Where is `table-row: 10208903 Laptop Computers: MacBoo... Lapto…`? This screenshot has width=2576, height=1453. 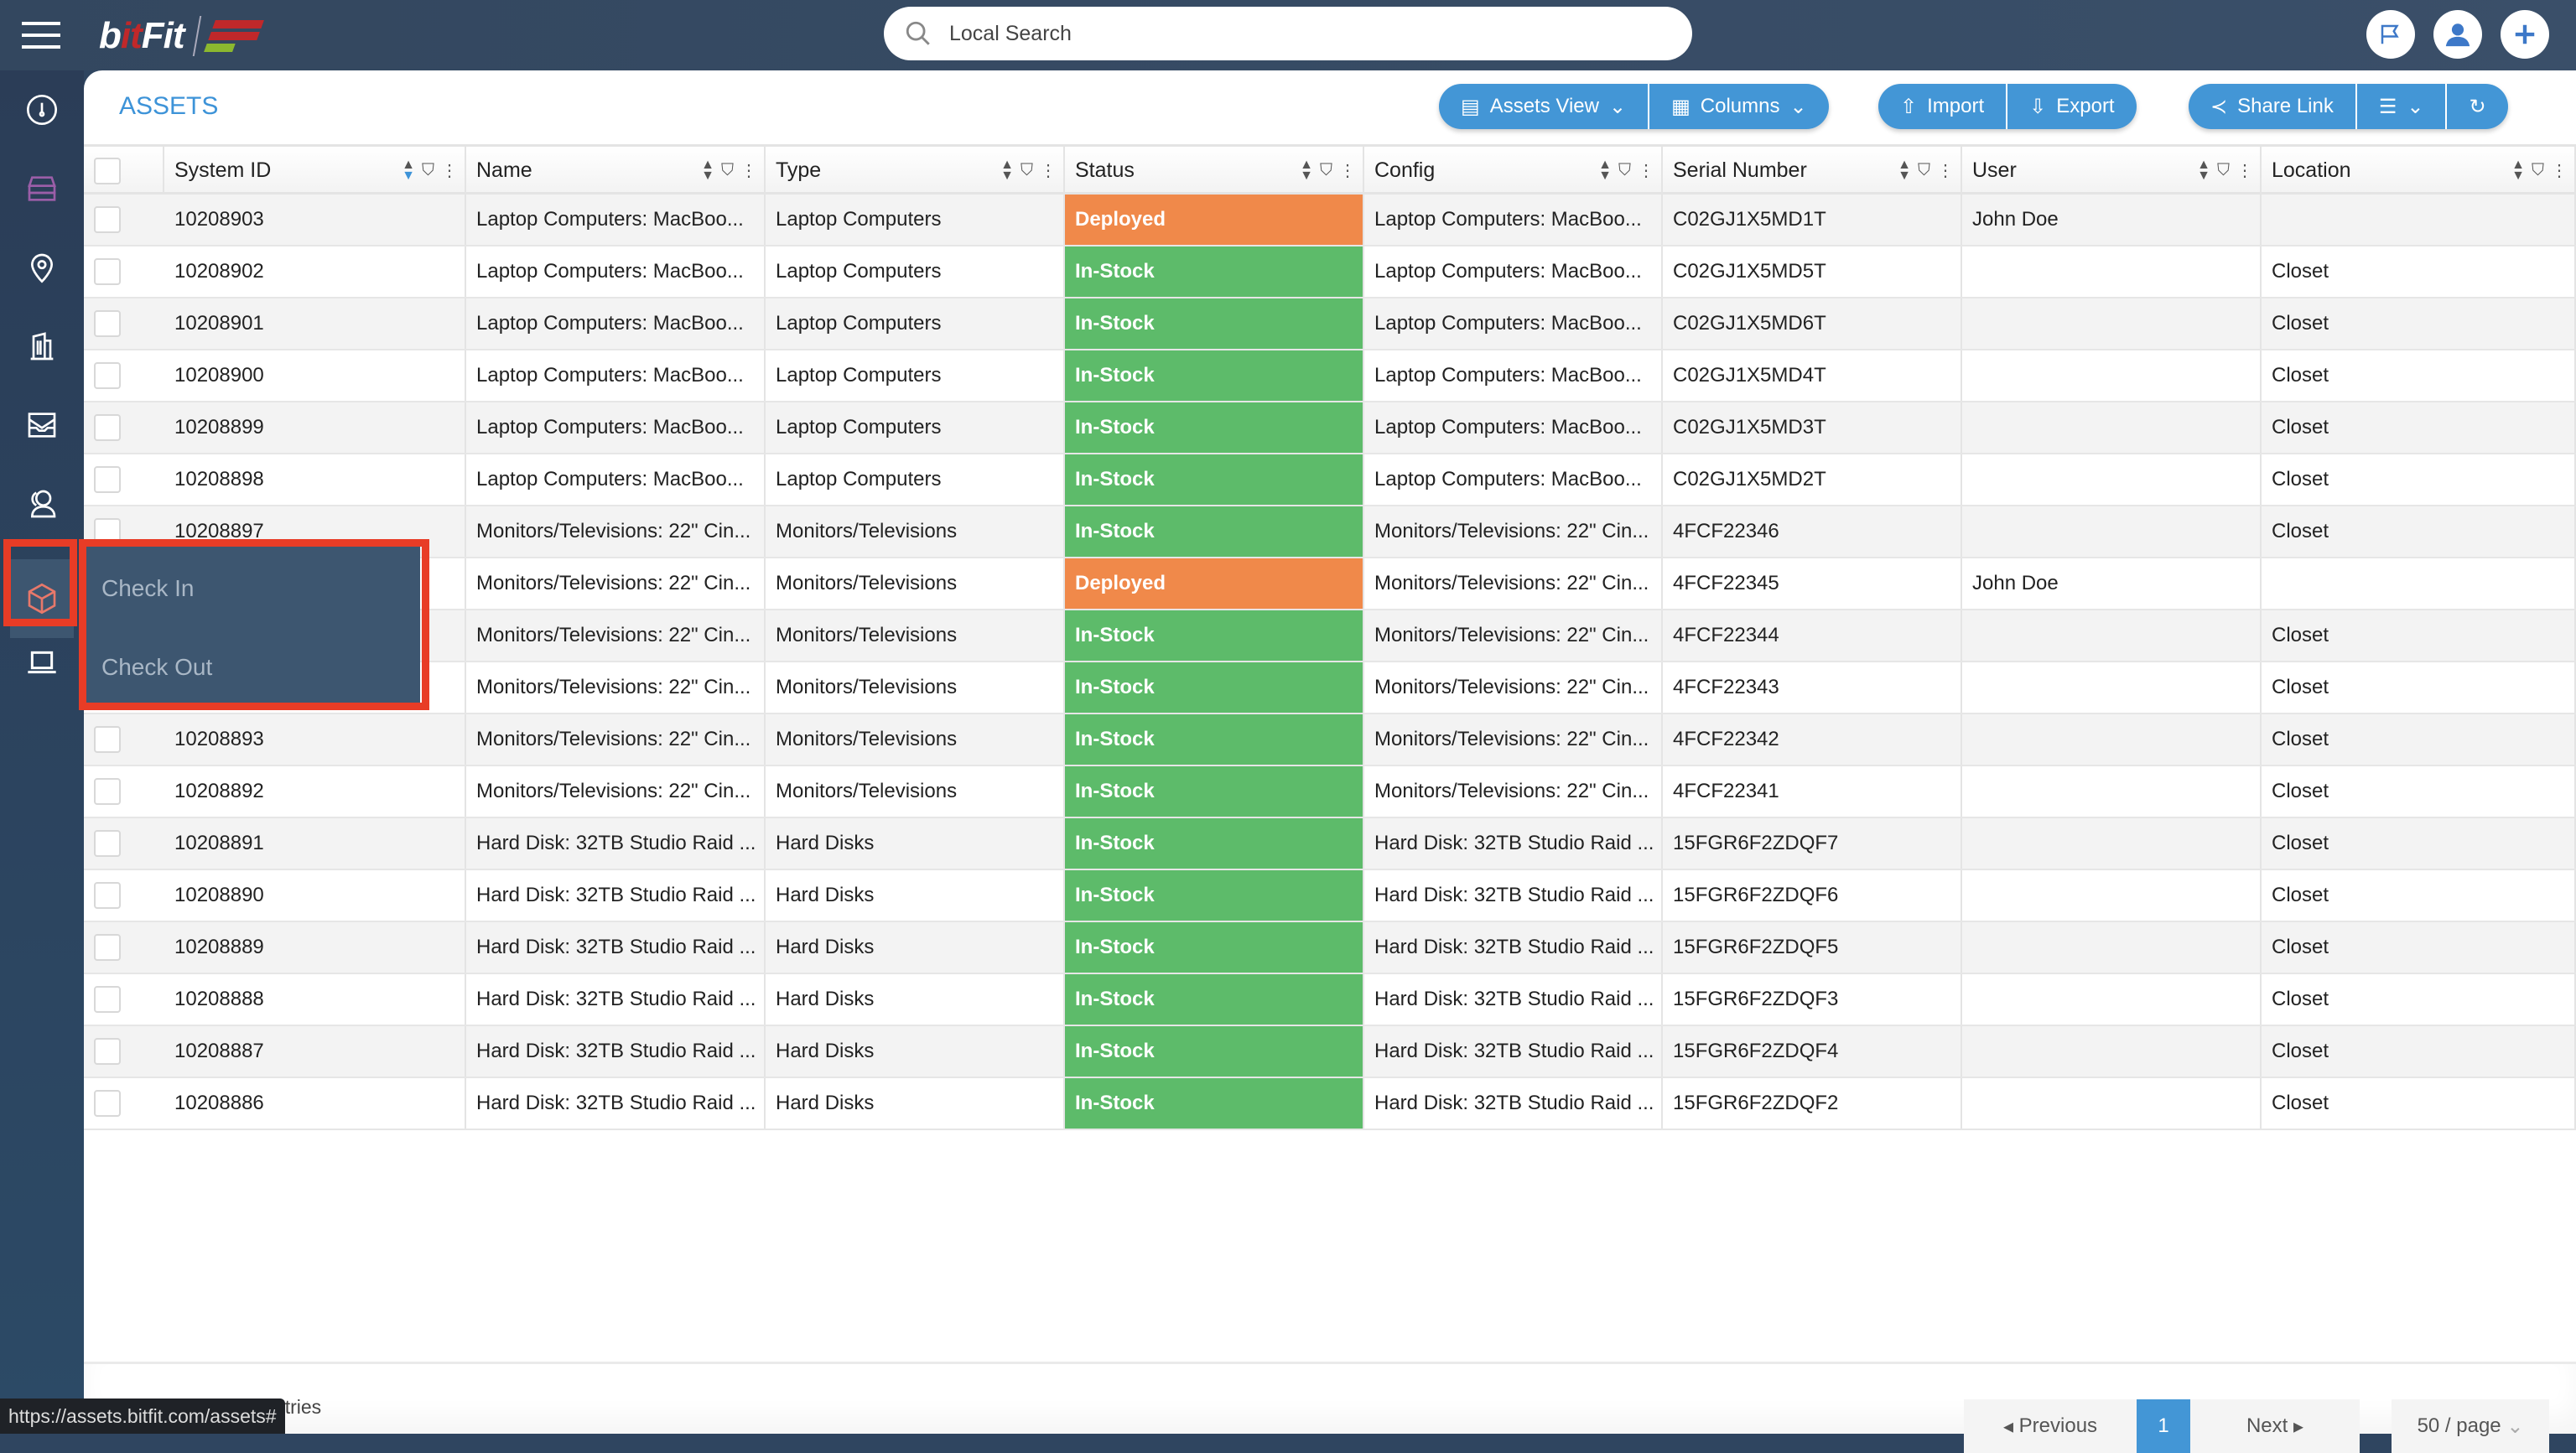
table-row: 10208903 Laptop Computers: MacBoo... Lapto… is located at coordinates (1330, 220).